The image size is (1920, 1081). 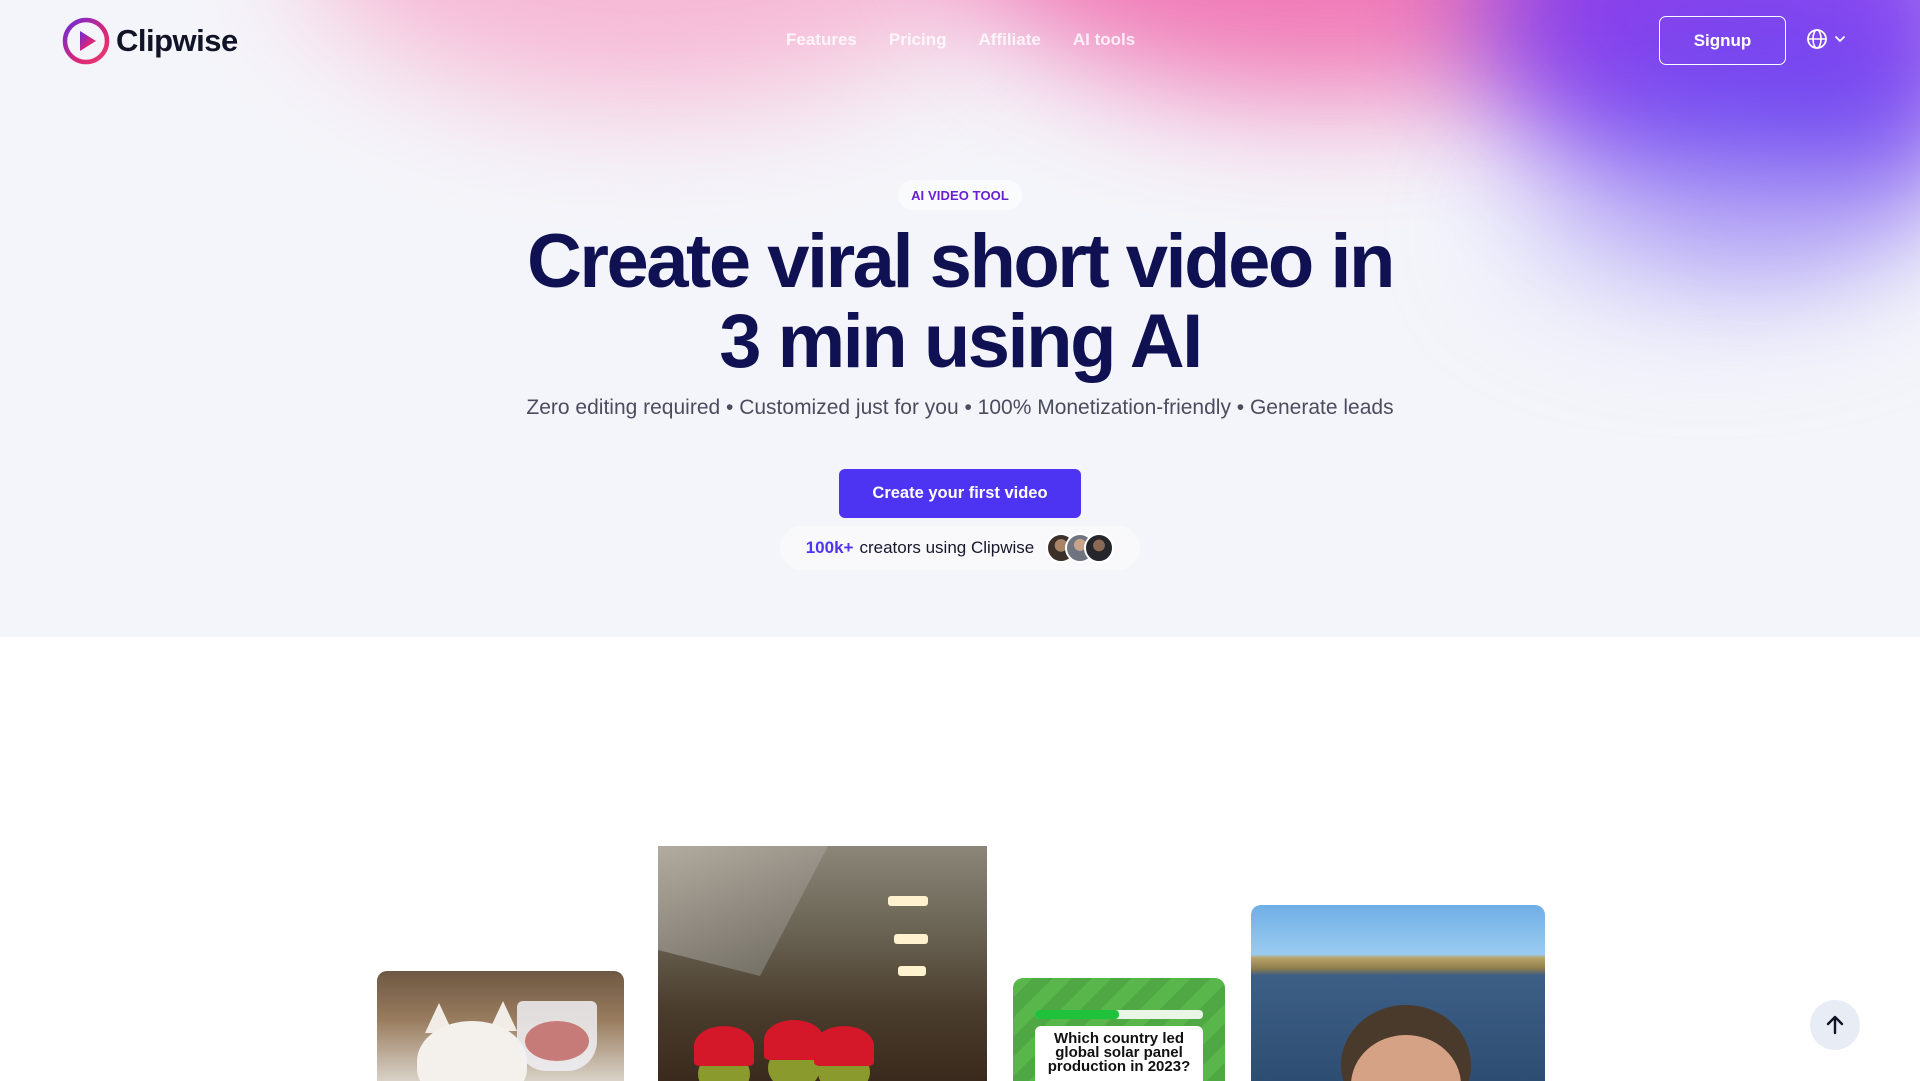 I want to click on ai-video-tool-badge: AI VIDEO TOOL, so click(x=960, y=195).